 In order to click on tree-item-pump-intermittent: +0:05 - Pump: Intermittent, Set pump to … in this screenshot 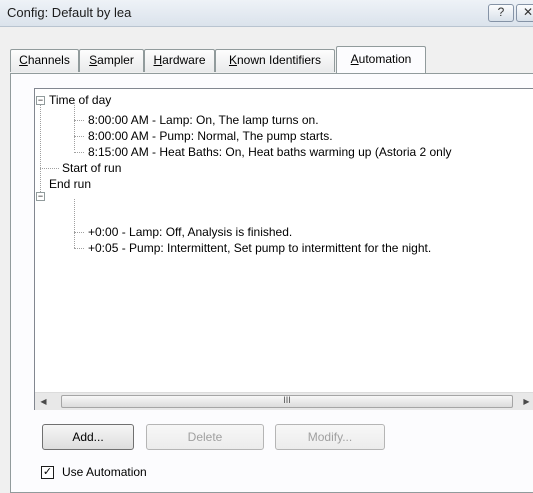, I will do `click(259, 248)`.